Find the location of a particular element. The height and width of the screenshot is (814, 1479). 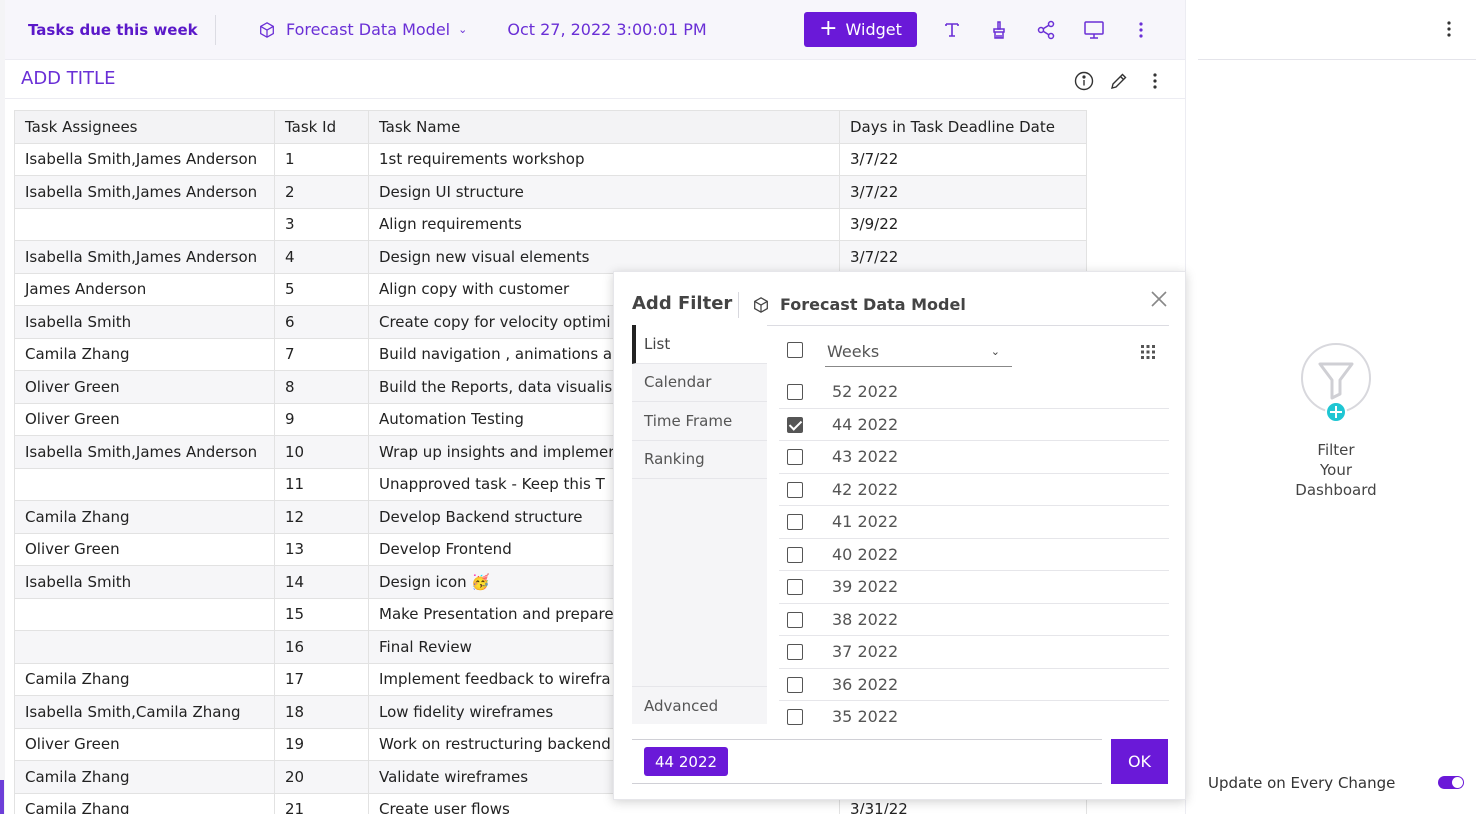

cube-icon is located at coordinates (267, 29).